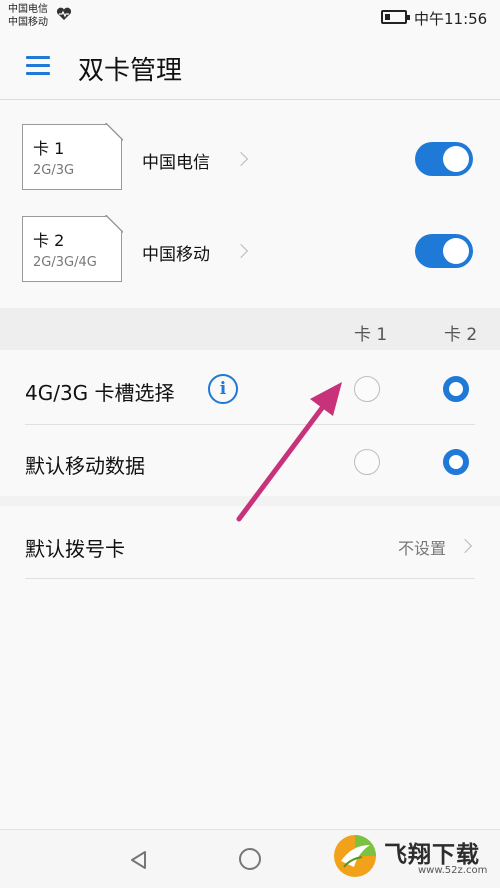 This screenshot has height=888, width=500. I want to click on sim-2-name: 卡 2, so click(49, 240).